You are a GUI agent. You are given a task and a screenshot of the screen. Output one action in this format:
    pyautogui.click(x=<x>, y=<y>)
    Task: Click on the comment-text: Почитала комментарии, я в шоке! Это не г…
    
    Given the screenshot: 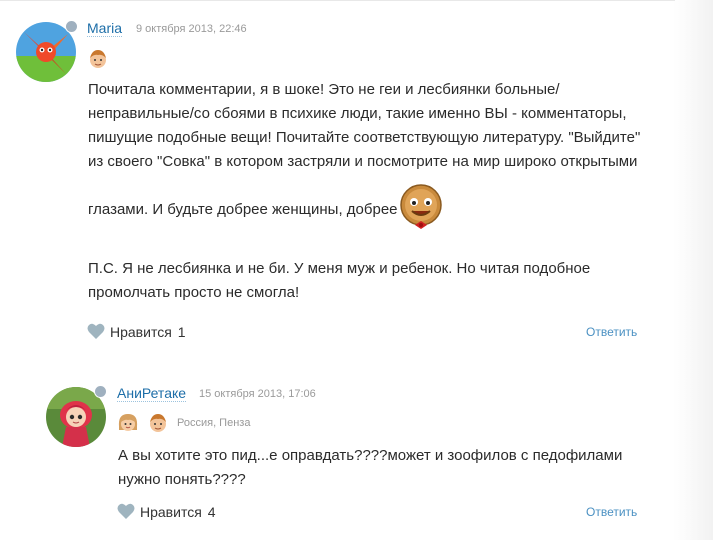 What is the action you would take?
    pyautogui.click(x=368, y=126)
    